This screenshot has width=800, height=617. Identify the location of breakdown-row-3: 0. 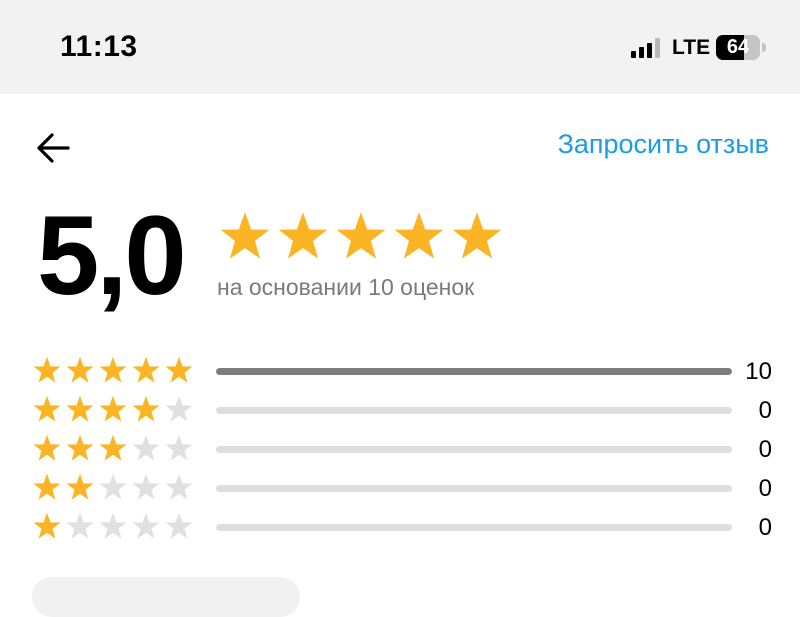
(402, 449).